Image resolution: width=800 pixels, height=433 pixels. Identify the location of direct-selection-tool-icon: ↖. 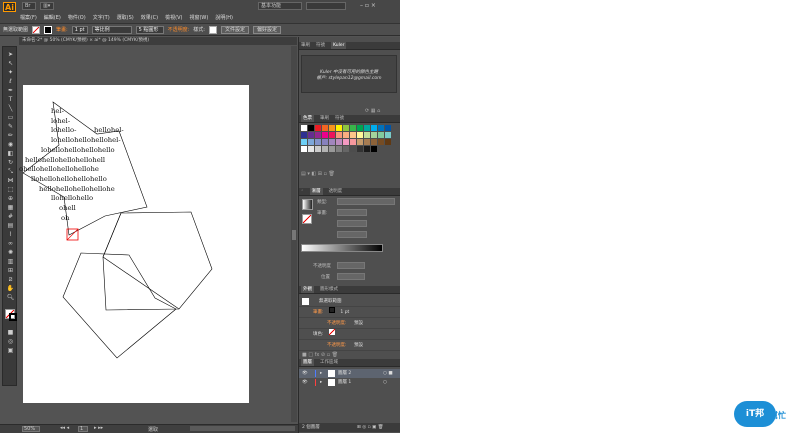
(10, 63).